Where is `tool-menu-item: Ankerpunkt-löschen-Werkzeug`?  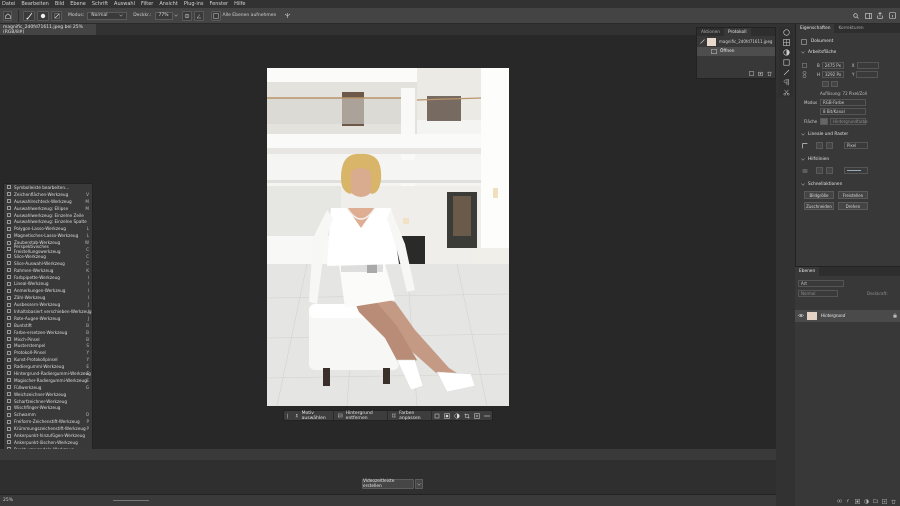
tool-menu-item: Ankerpunkt-löschen-Werkzeug is located at coordinates (48, 442).